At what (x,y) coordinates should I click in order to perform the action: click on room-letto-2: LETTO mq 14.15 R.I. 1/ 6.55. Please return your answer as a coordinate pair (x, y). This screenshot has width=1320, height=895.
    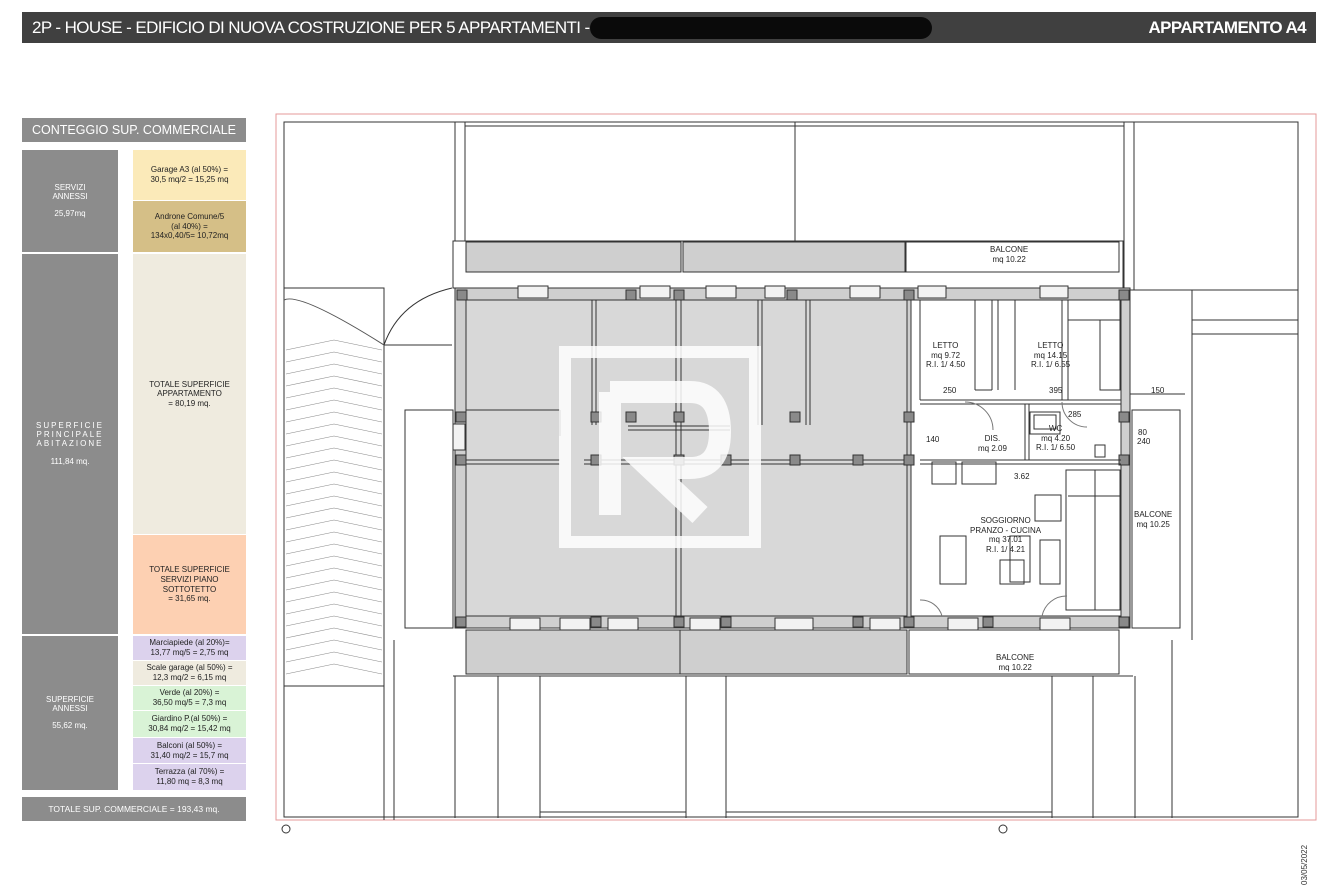
    Looking at the image, I should click on (1050, 355).